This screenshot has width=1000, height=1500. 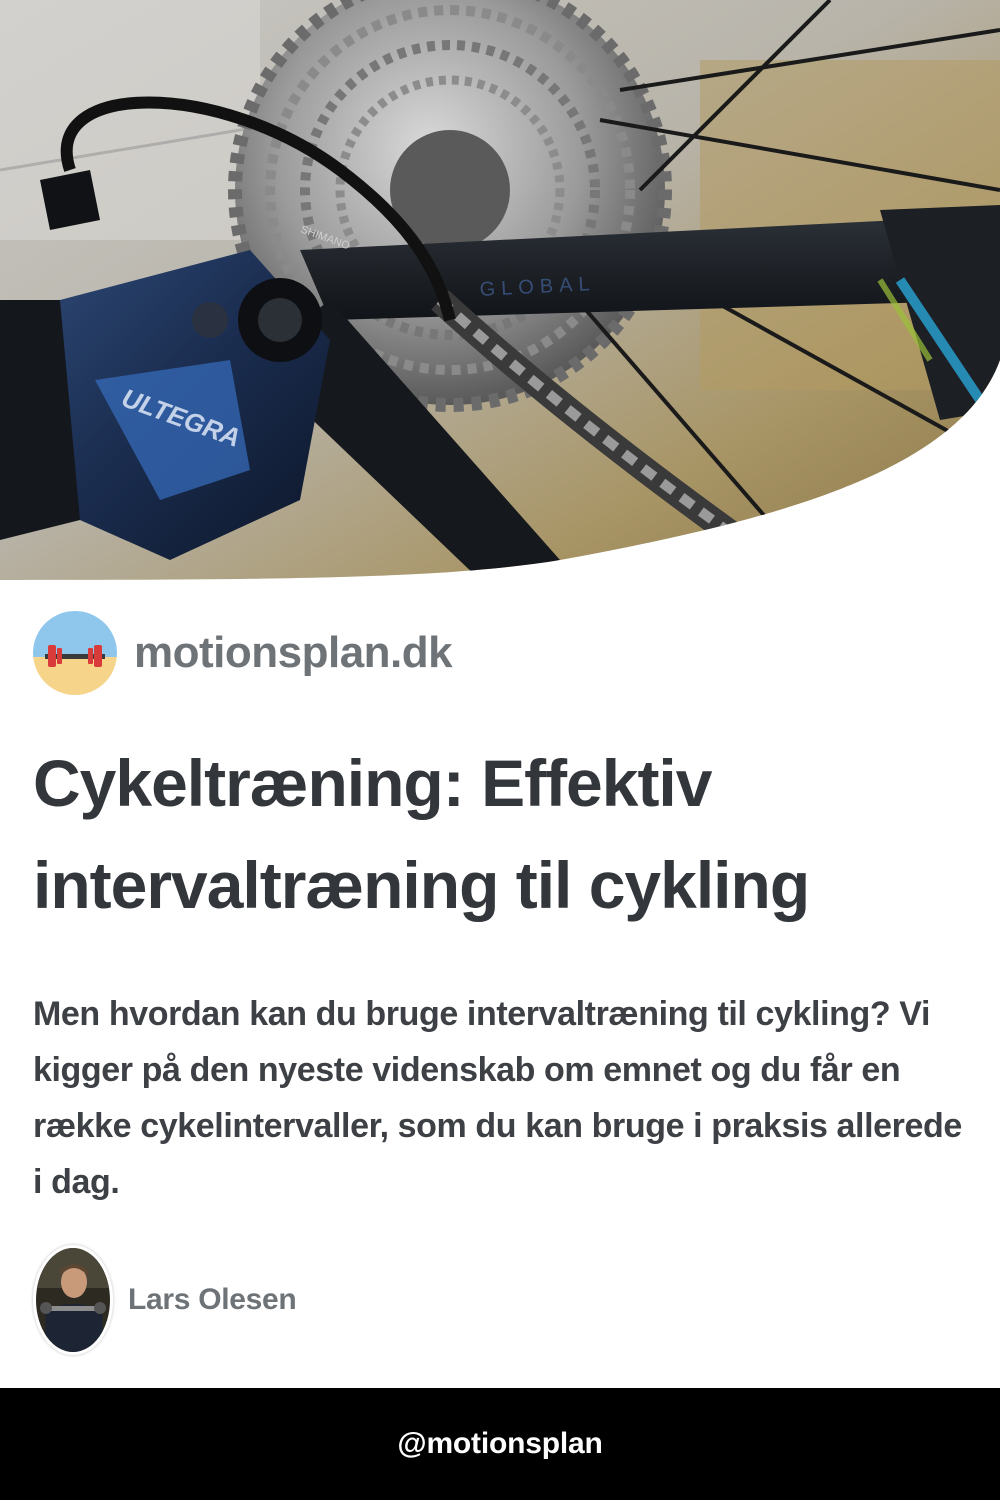 What do you see at coordinates (75, 653) in the screenshot?
I see `barbell-beach-icon` at bounding box center [75, 653].